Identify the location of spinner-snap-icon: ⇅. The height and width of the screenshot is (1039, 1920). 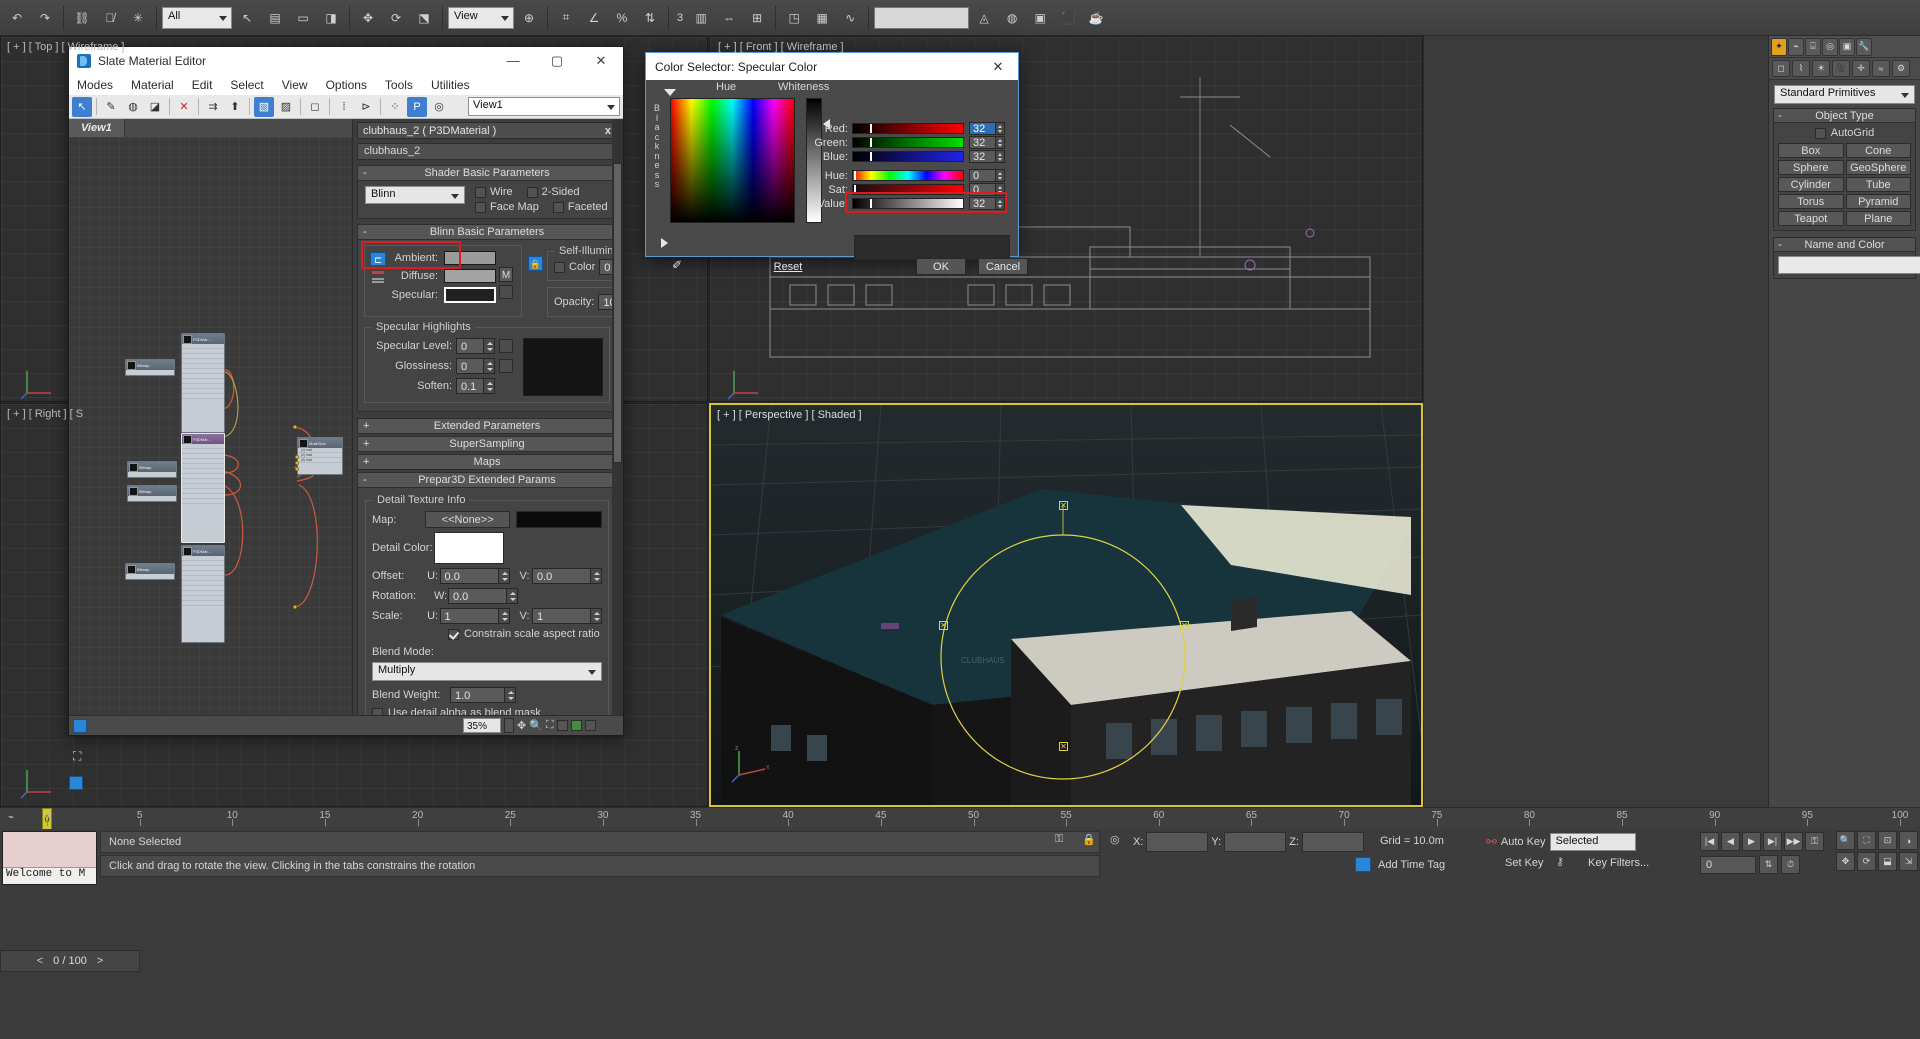
(650, 18).